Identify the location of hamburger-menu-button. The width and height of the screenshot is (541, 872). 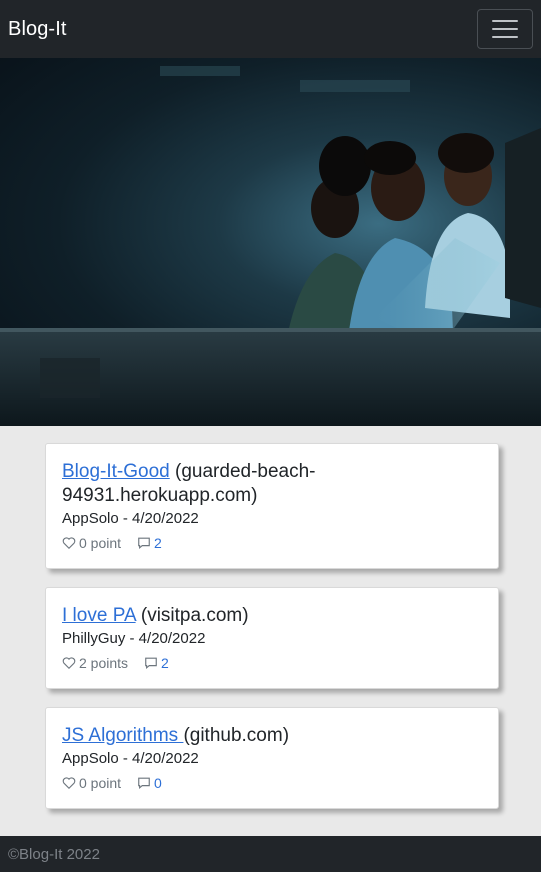
(505, 29).